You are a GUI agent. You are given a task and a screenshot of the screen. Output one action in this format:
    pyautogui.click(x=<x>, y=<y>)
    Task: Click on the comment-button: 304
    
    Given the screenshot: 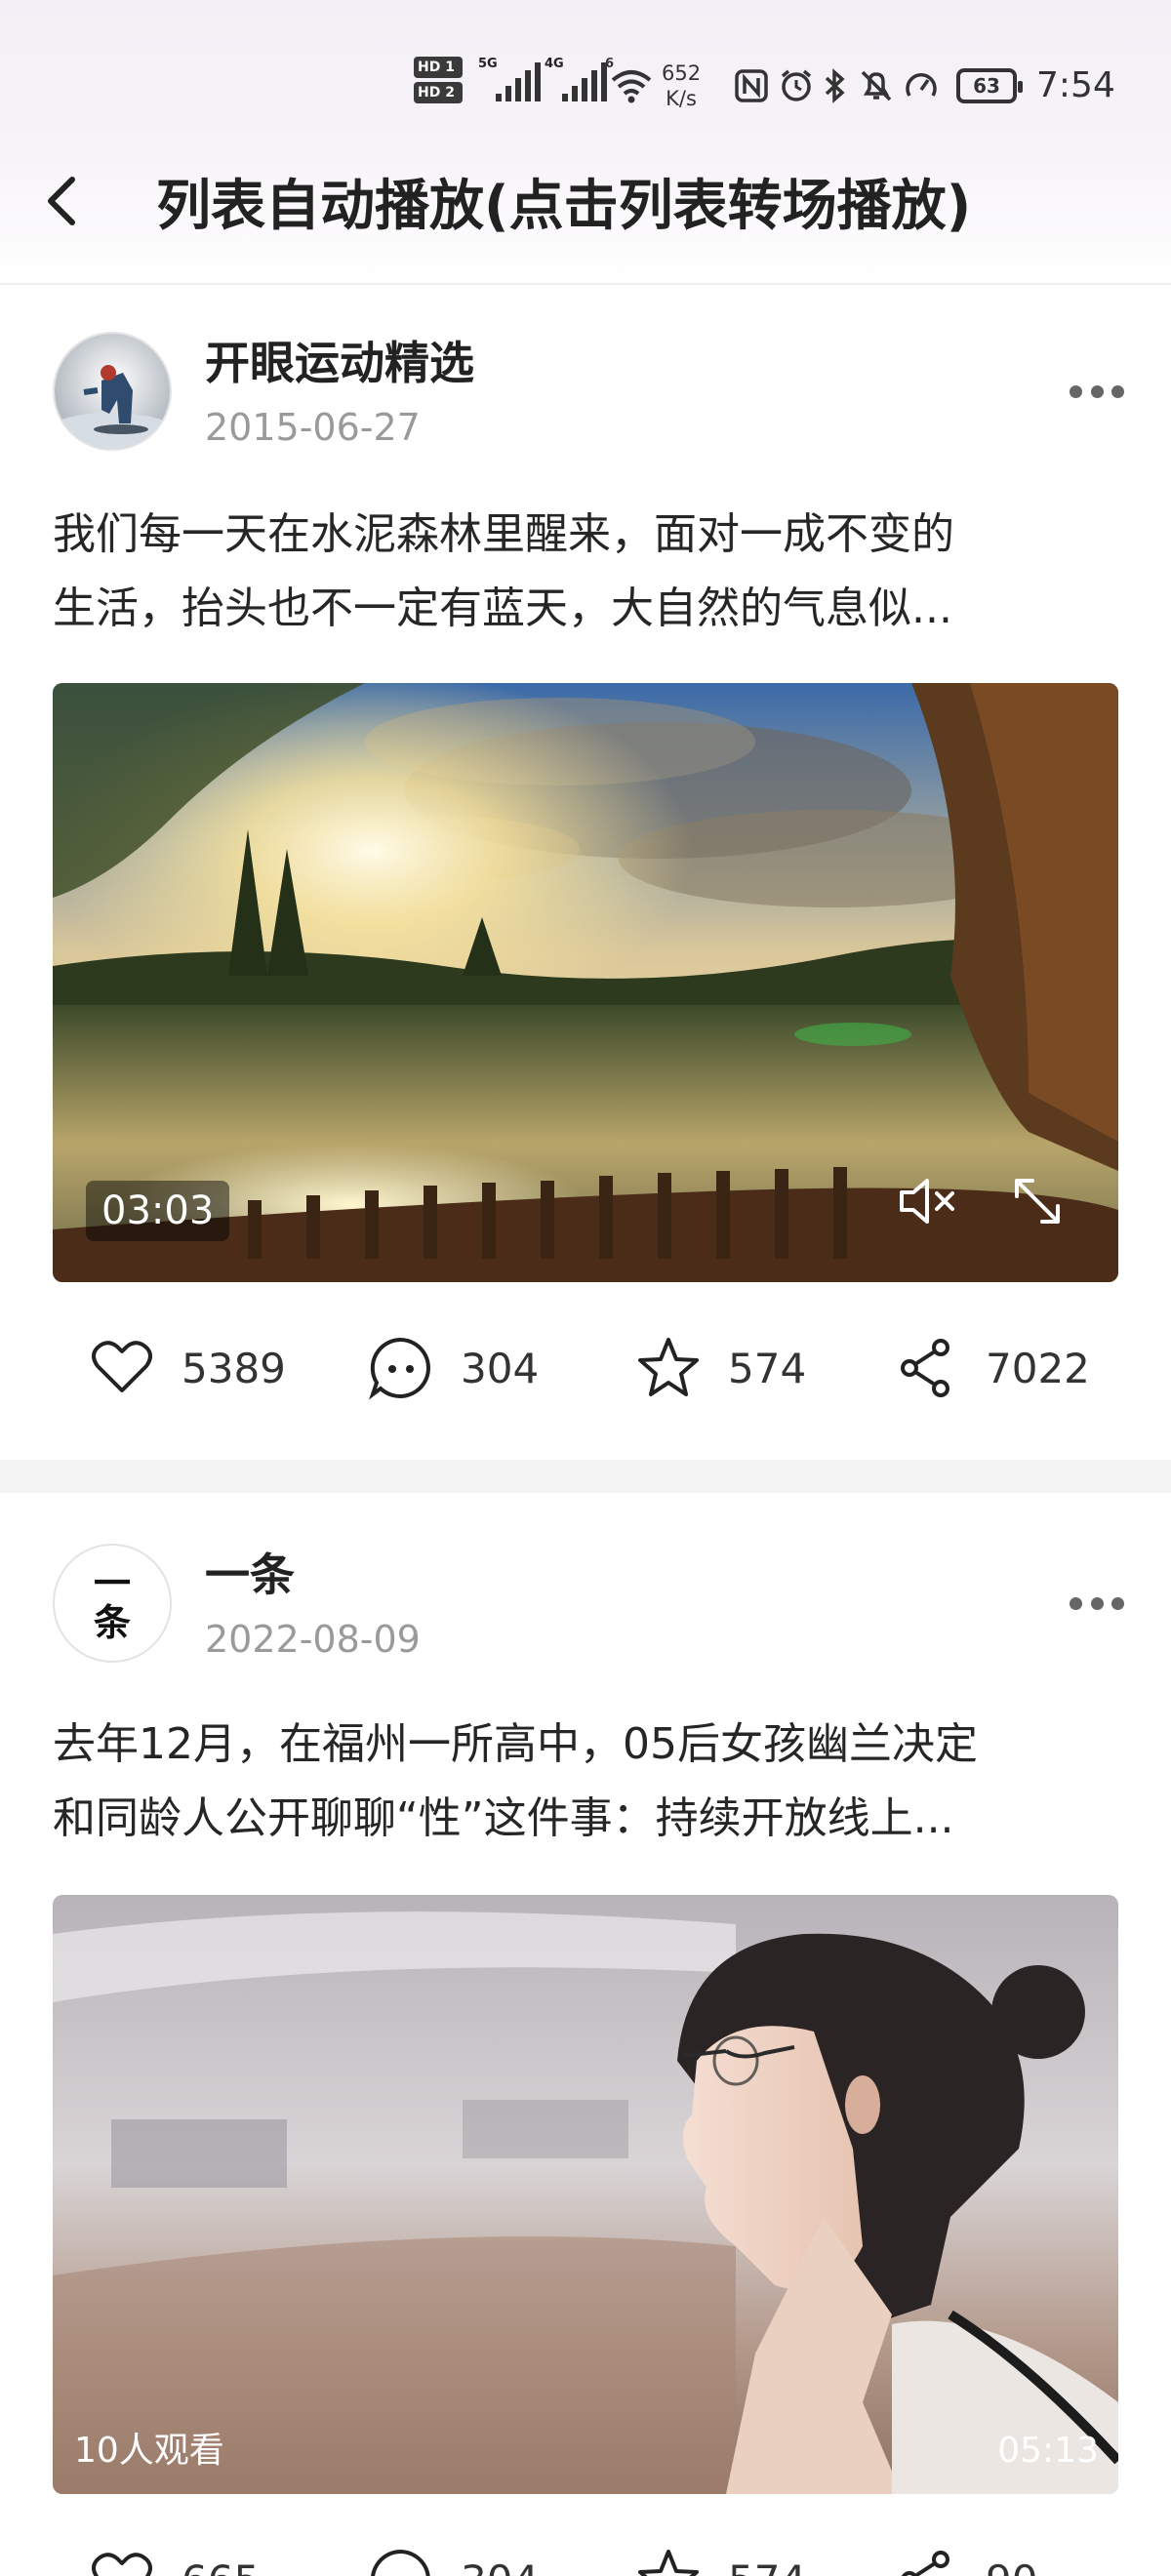 What is the action you would take?
    pyautogui.click(x=453, y=2558)
    